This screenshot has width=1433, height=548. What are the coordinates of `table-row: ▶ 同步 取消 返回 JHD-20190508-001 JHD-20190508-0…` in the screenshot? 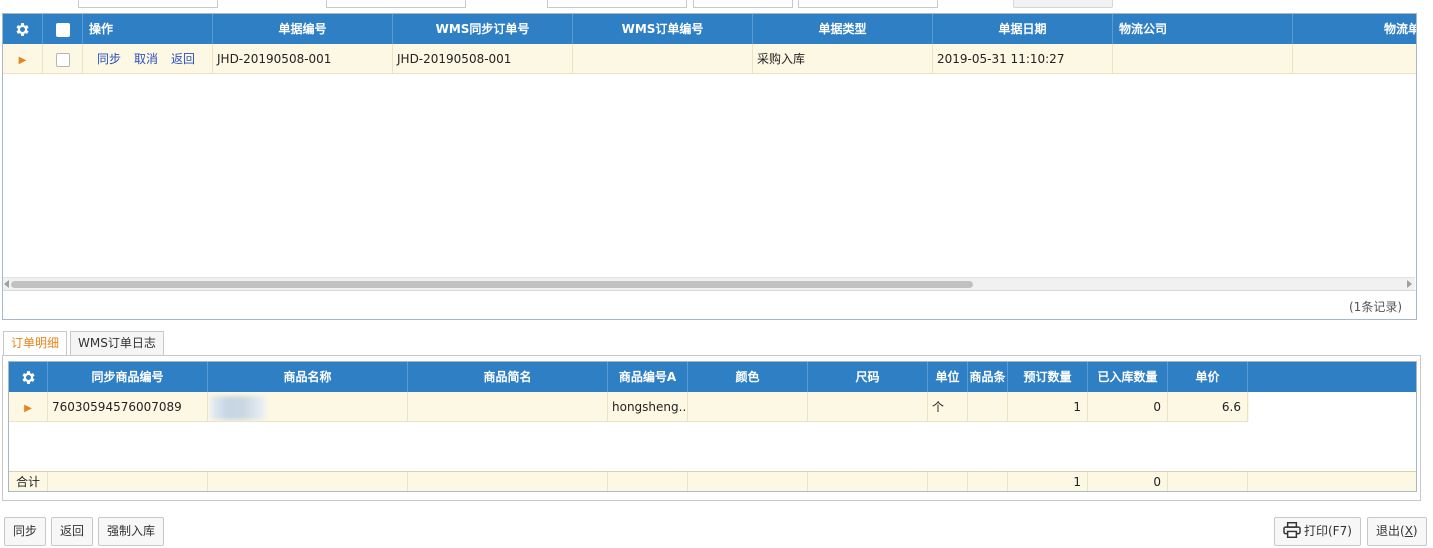 It's located at (709, 59).